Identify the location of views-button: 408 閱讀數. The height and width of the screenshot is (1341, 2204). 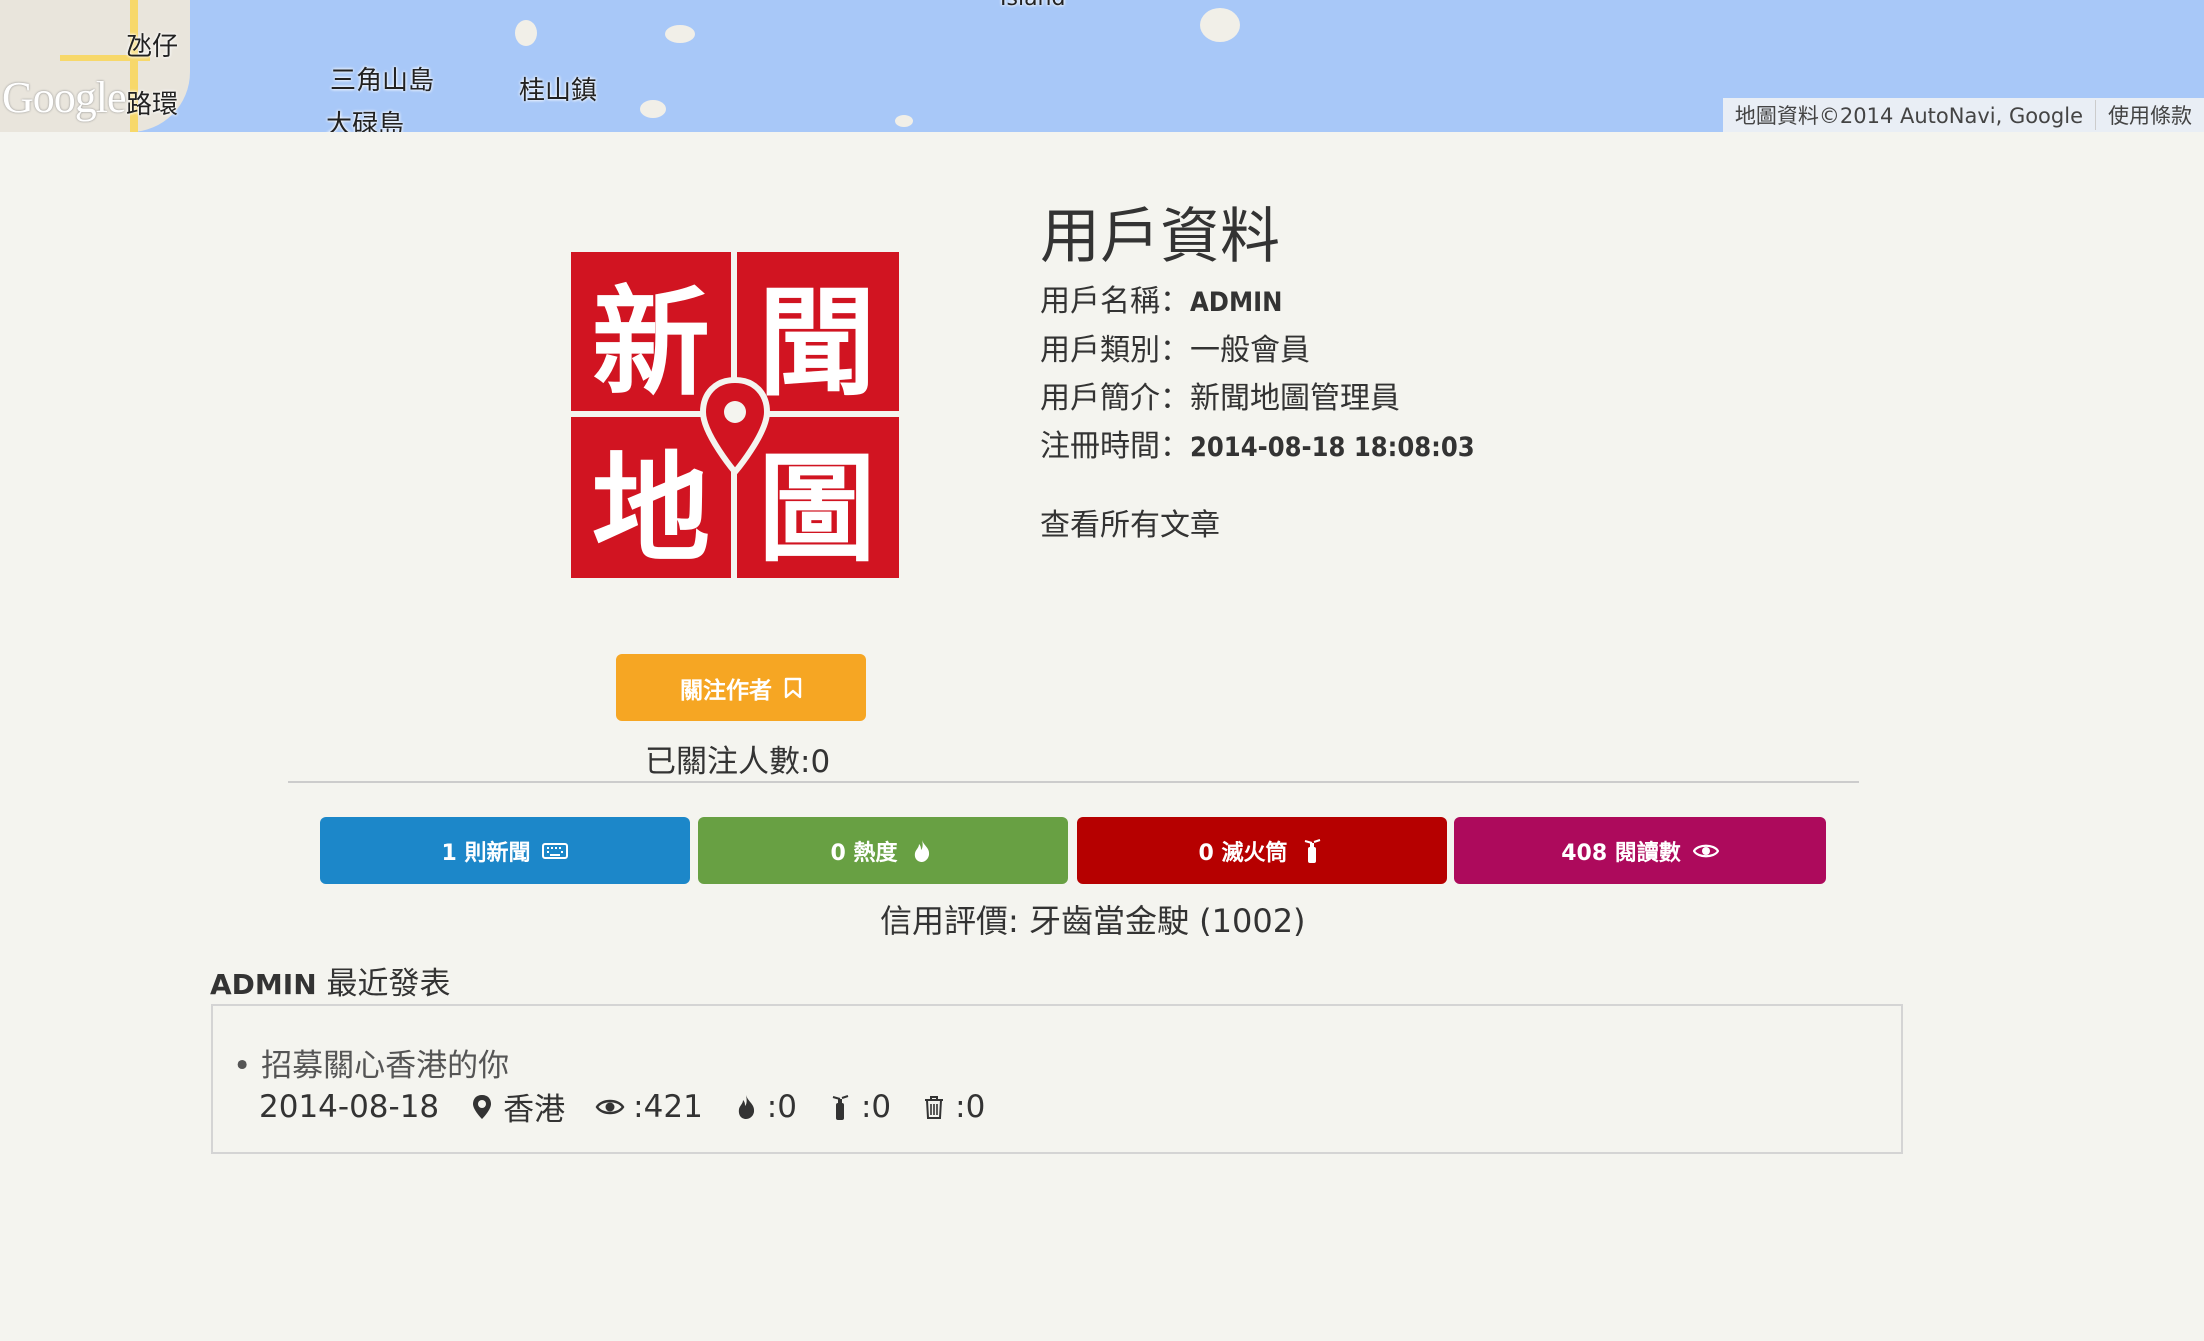
(1640, 850).